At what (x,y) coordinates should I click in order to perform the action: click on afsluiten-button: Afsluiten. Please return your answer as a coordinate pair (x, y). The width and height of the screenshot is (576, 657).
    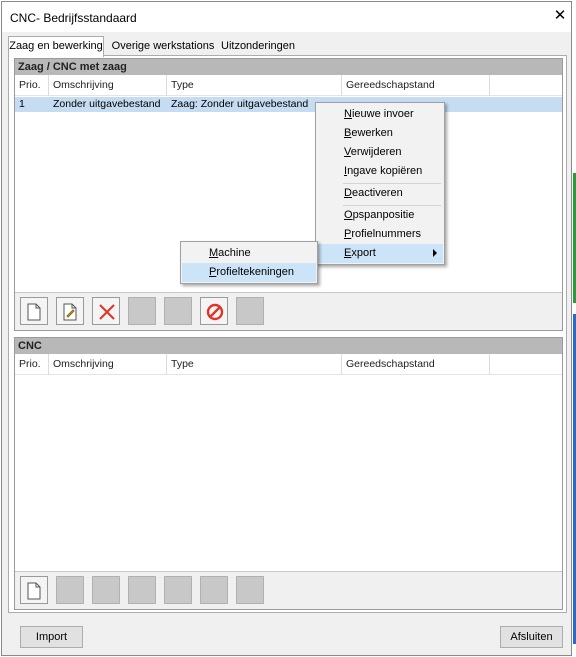
    Looking at the image, I should click on (531, 637).